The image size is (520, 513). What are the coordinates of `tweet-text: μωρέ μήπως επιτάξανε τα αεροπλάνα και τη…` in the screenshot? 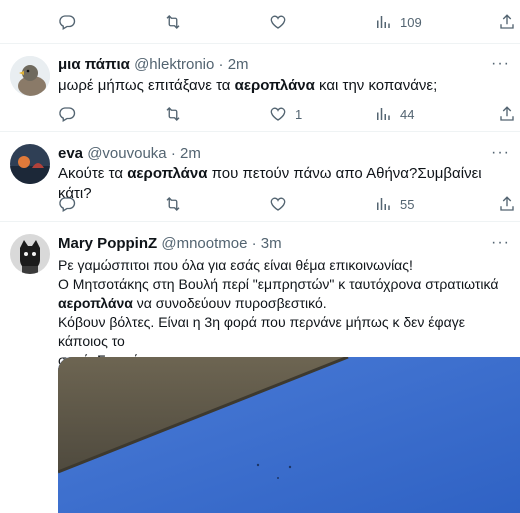 It's located at (248, 85).